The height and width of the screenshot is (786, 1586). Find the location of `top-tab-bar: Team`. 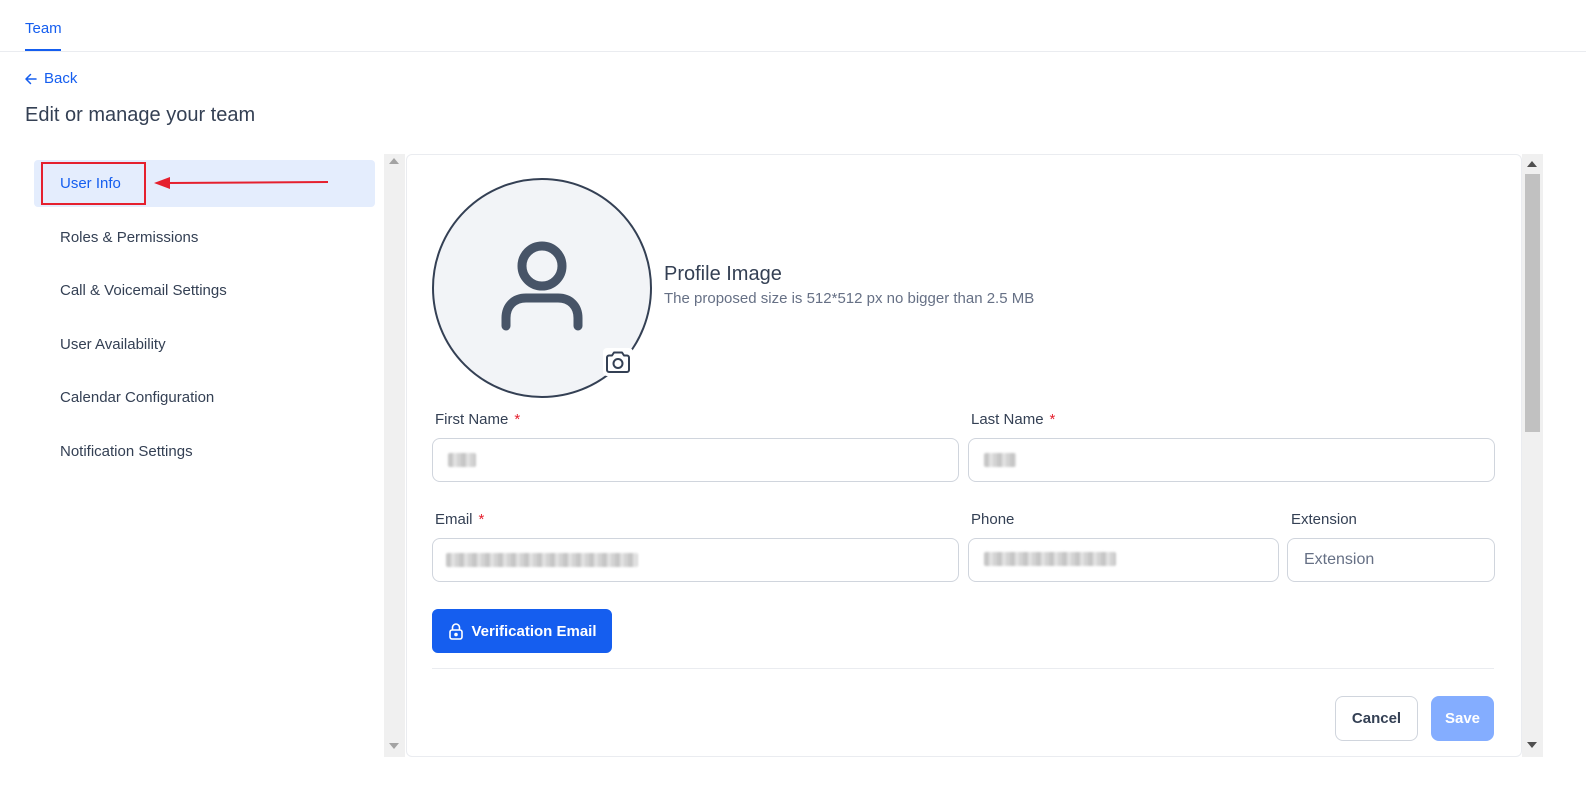

top-tab-bar: Team is located at coordinates (793, 26).